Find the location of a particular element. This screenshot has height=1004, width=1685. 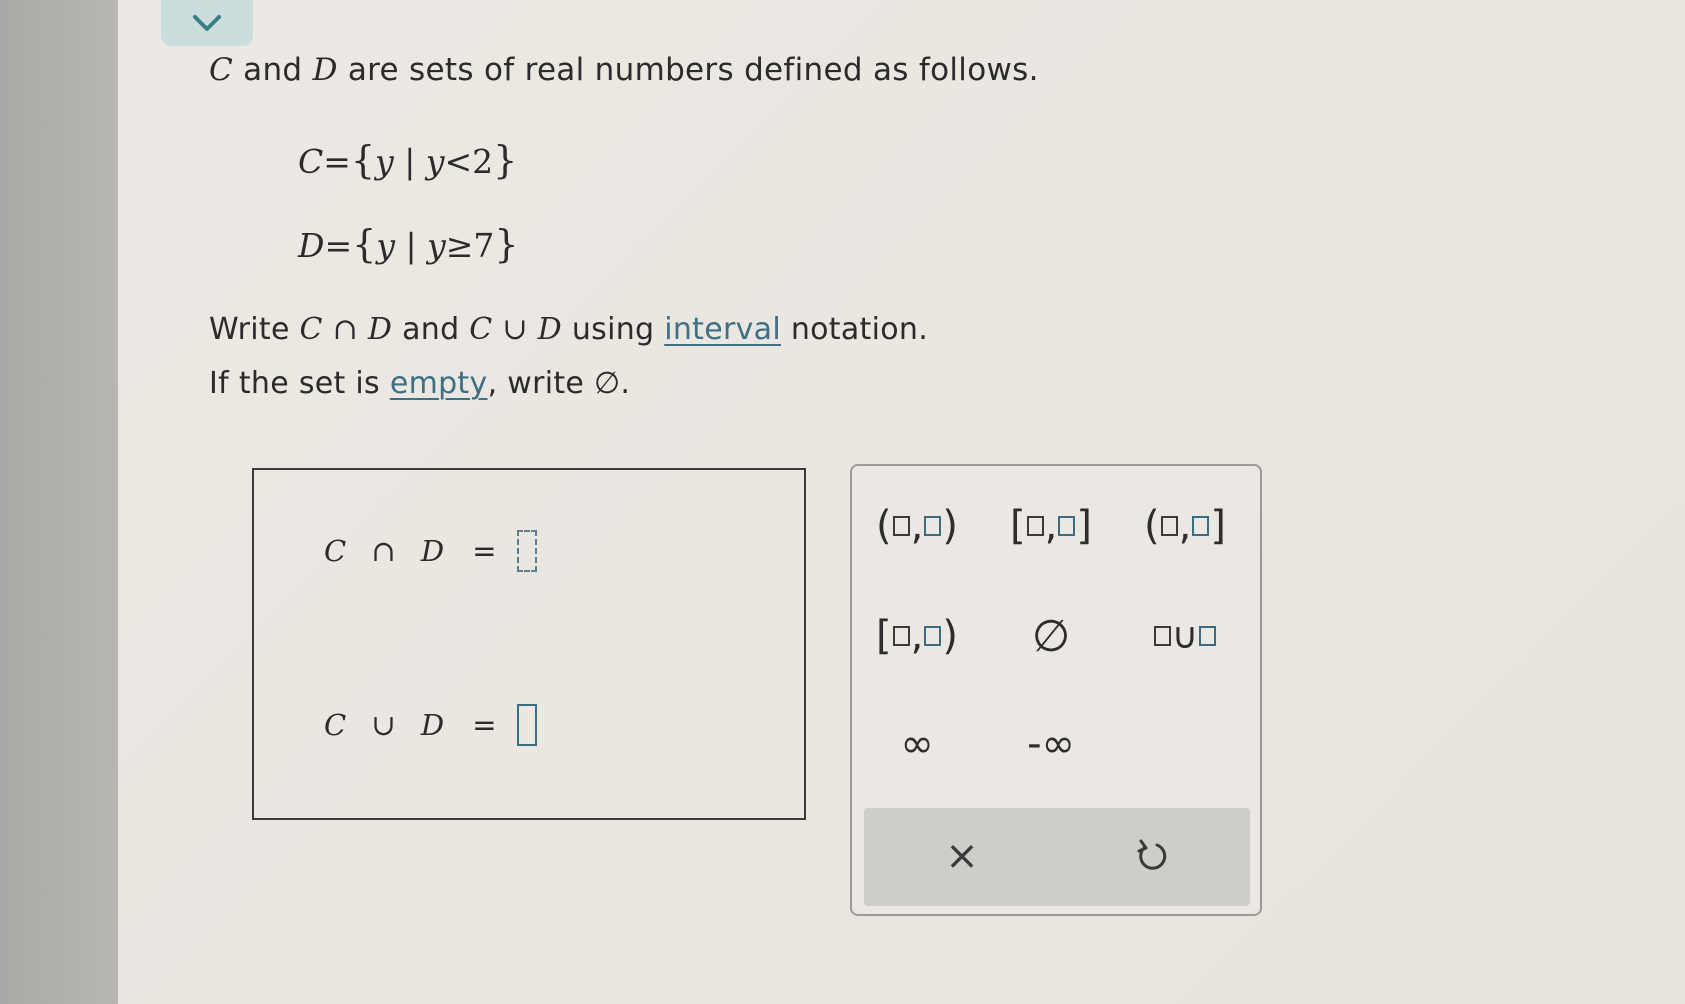

def-c-condition: <2 is located at coordinates (469, 161).